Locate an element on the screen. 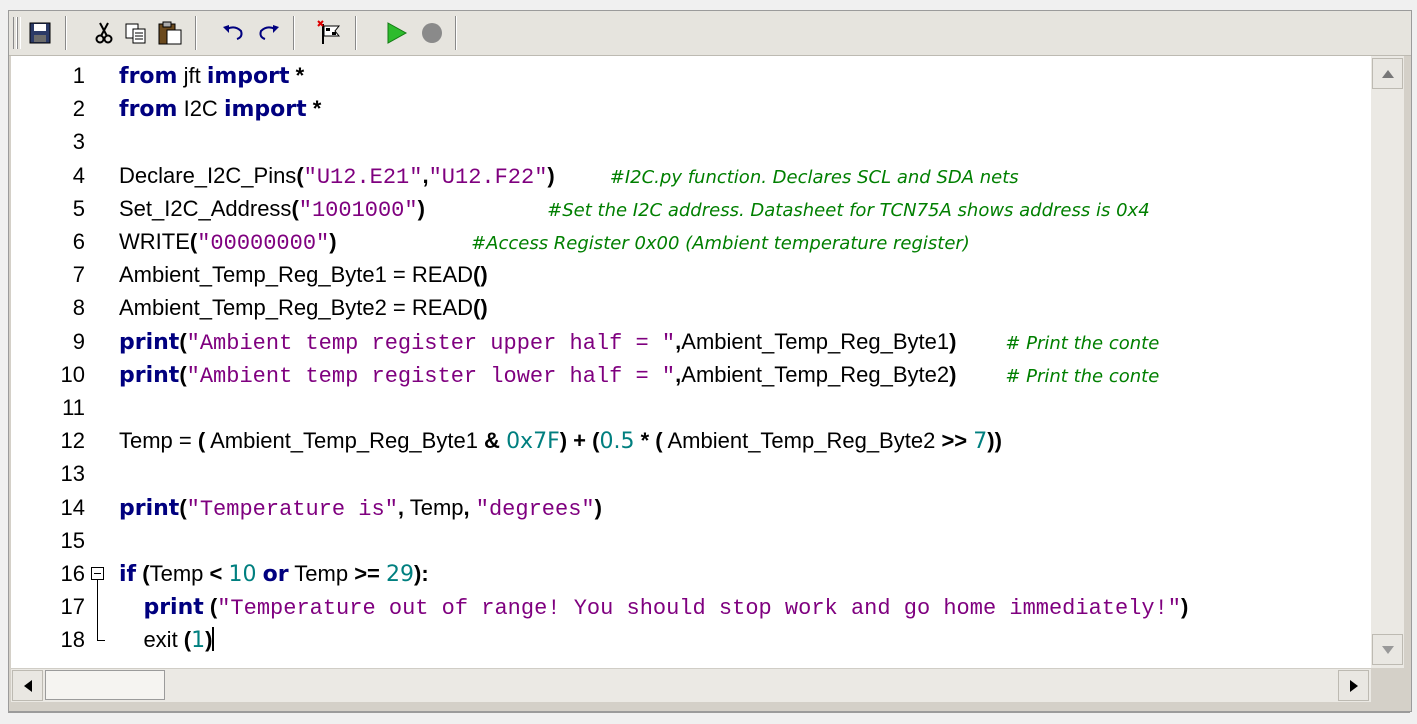  line-number: 5 is located at coordinates (78, 208).